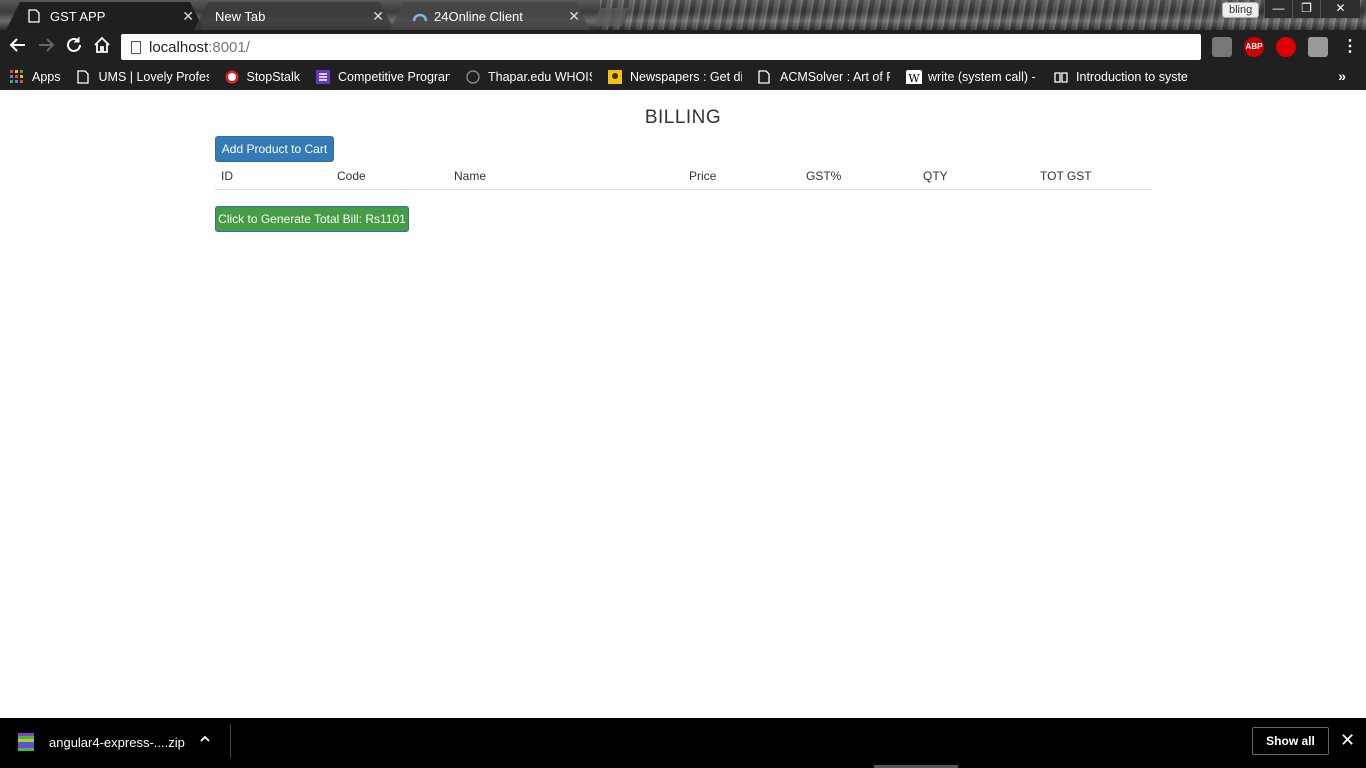 Image resolution: width=1366 pixels, height=768 pixels. I want to click on url-path: :8001/, so click(229, 47).